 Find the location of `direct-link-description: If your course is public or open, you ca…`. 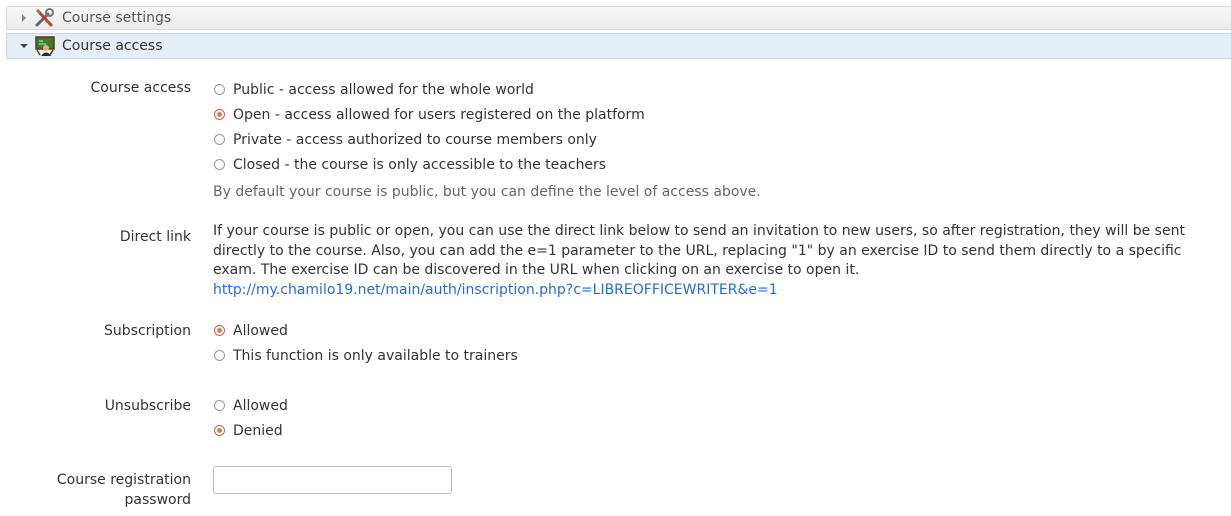

direct-link-description: If your course is public or open, you ca… is located at coordinates (699, 250).